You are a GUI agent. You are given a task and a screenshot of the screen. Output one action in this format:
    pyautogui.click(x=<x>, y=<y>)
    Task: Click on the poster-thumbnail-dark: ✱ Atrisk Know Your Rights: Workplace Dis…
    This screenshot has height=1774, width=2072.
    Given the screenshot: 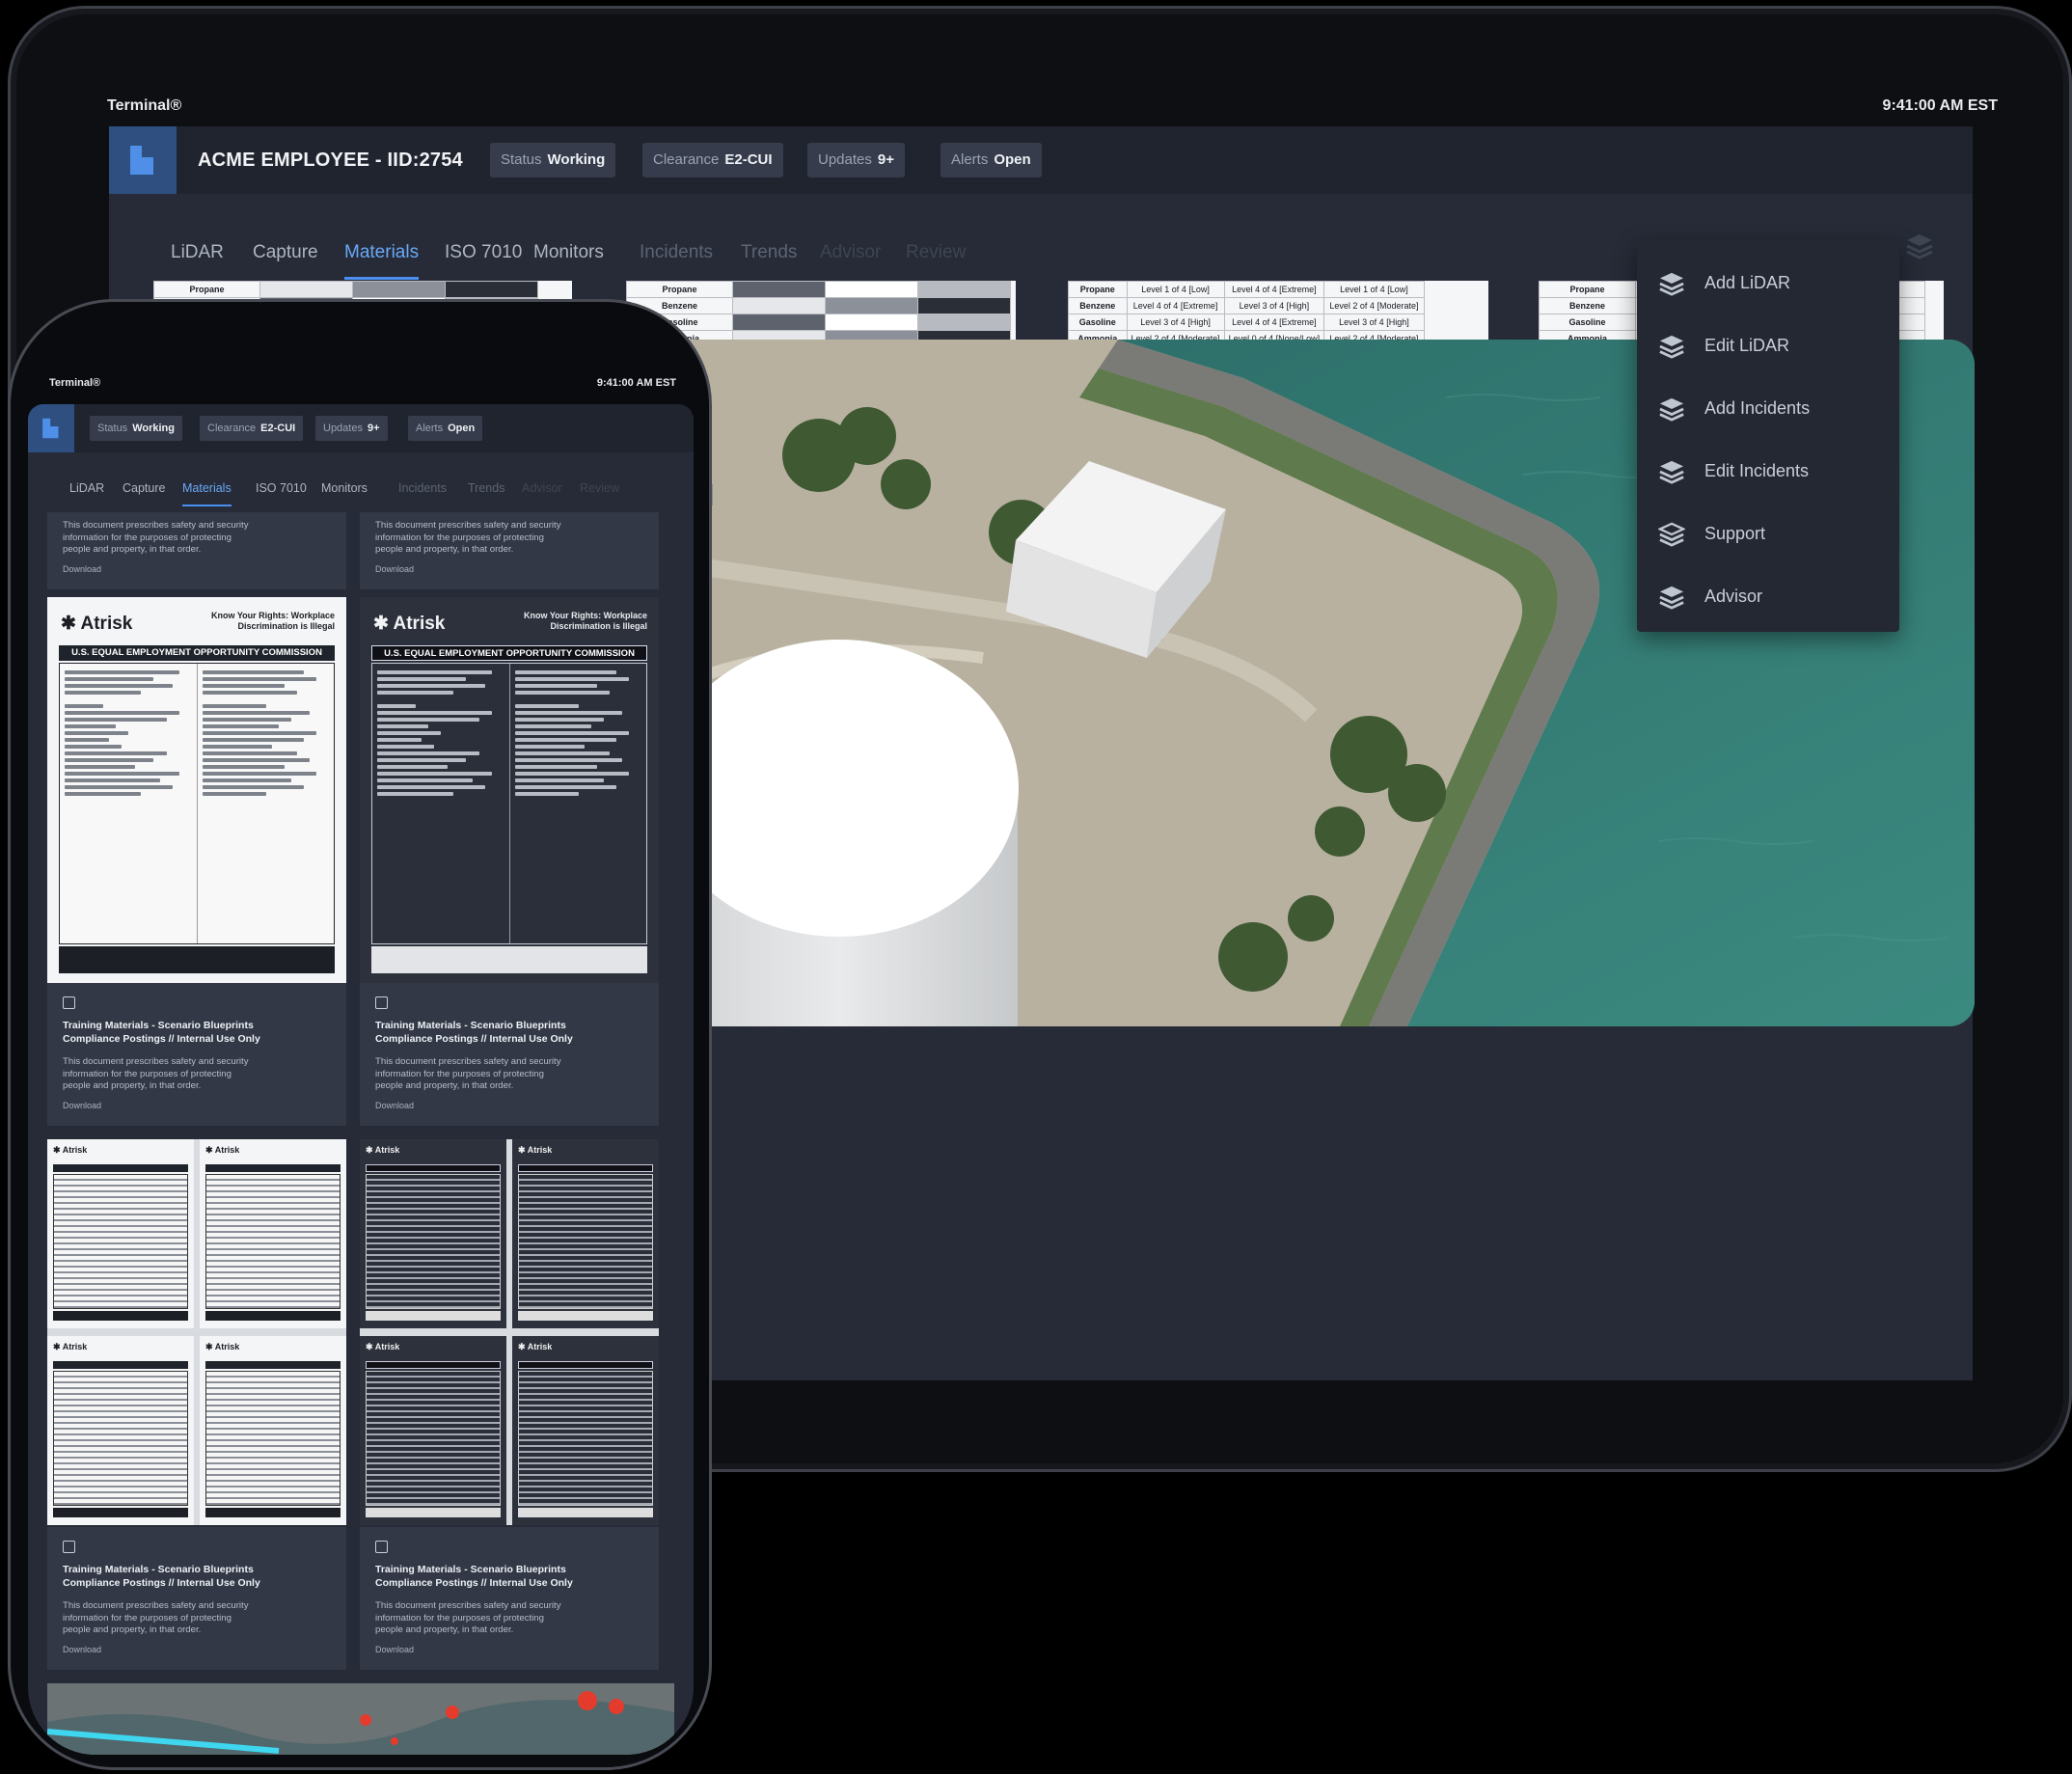 What is the action you would take?
    pyautogui.click(x=509, y=790)
    